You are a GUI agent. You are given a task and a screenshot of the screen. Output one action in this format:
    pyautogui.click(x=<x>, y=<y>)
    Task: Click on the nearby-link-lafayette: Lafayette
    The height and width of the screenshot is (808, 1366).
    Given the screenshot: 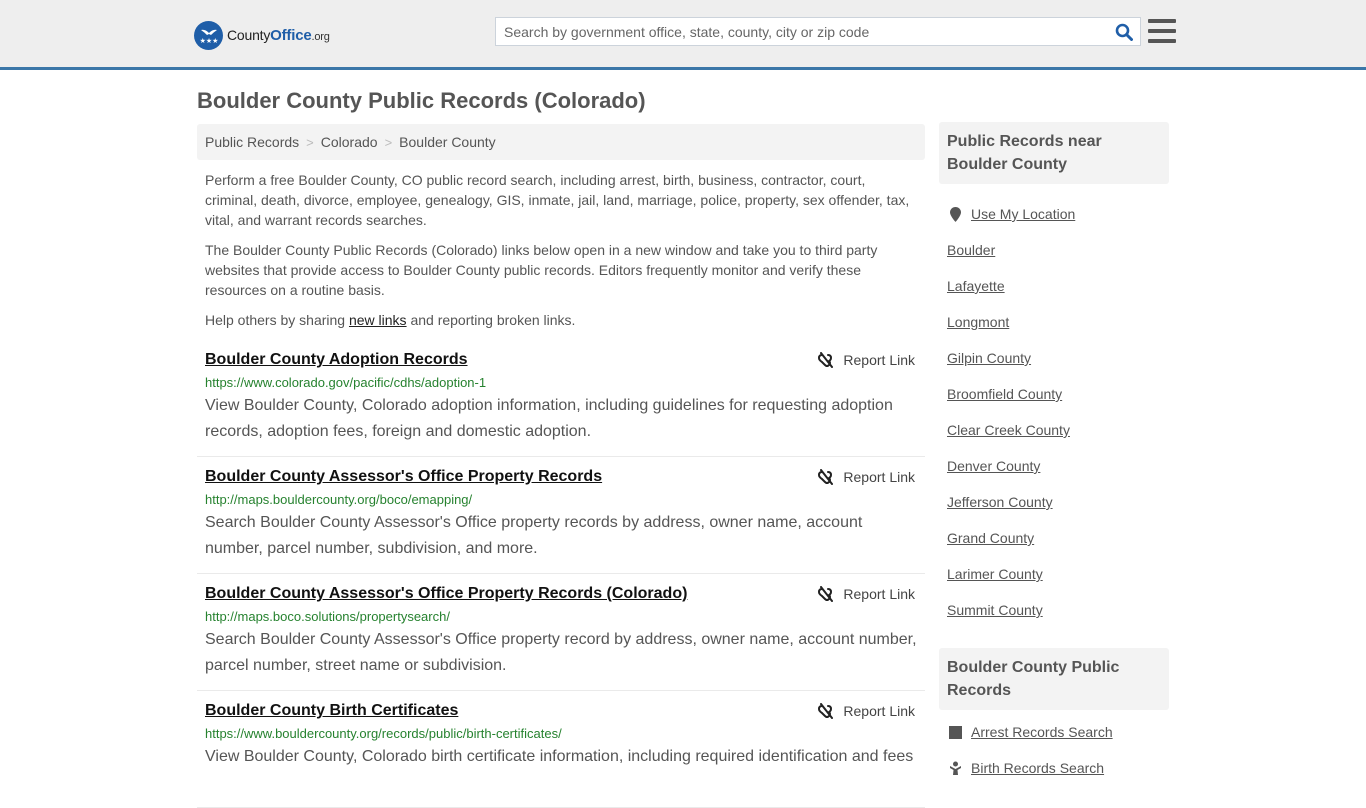 What is the action you would take?
    pyautogui.click(x=976, y=286)
    